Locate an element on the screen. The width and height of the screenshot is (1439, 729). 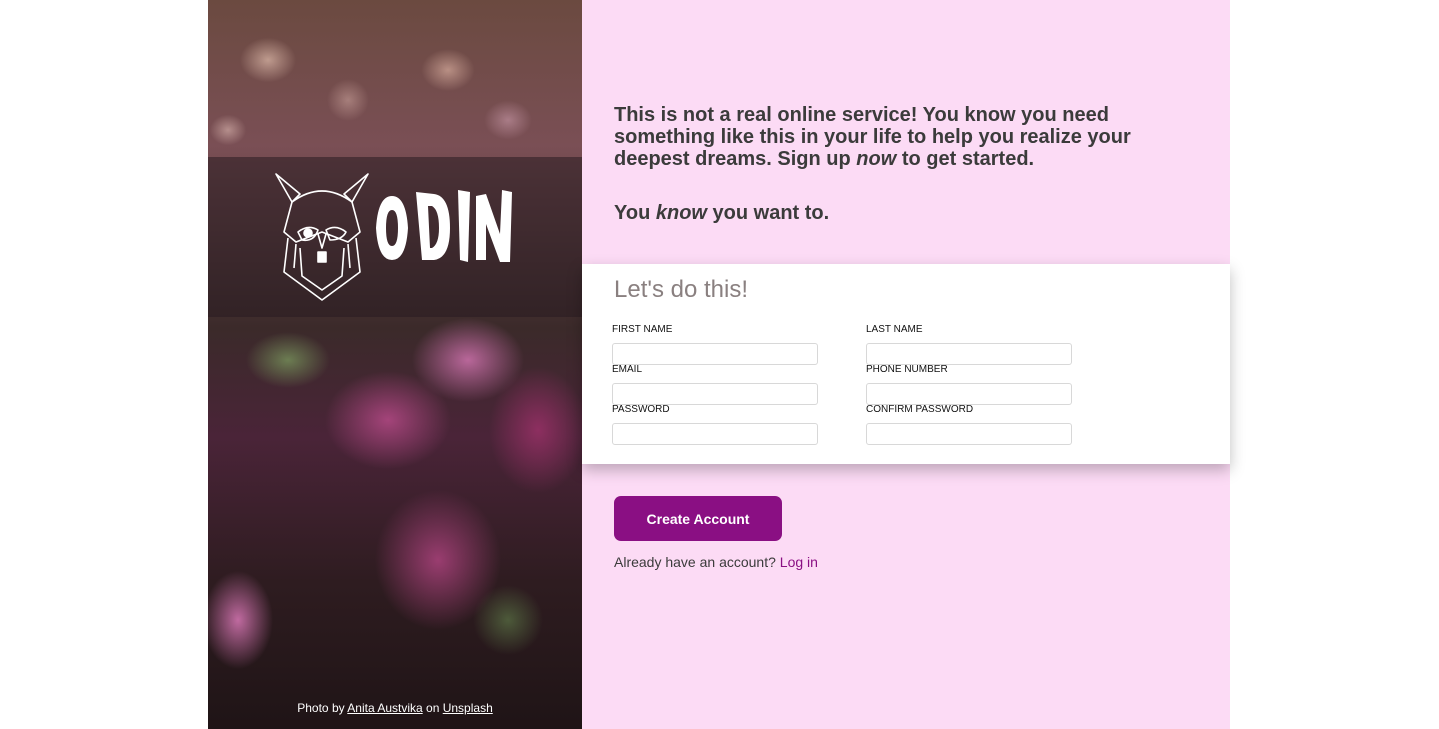
odin-logo is located at coordinates (393, 237).